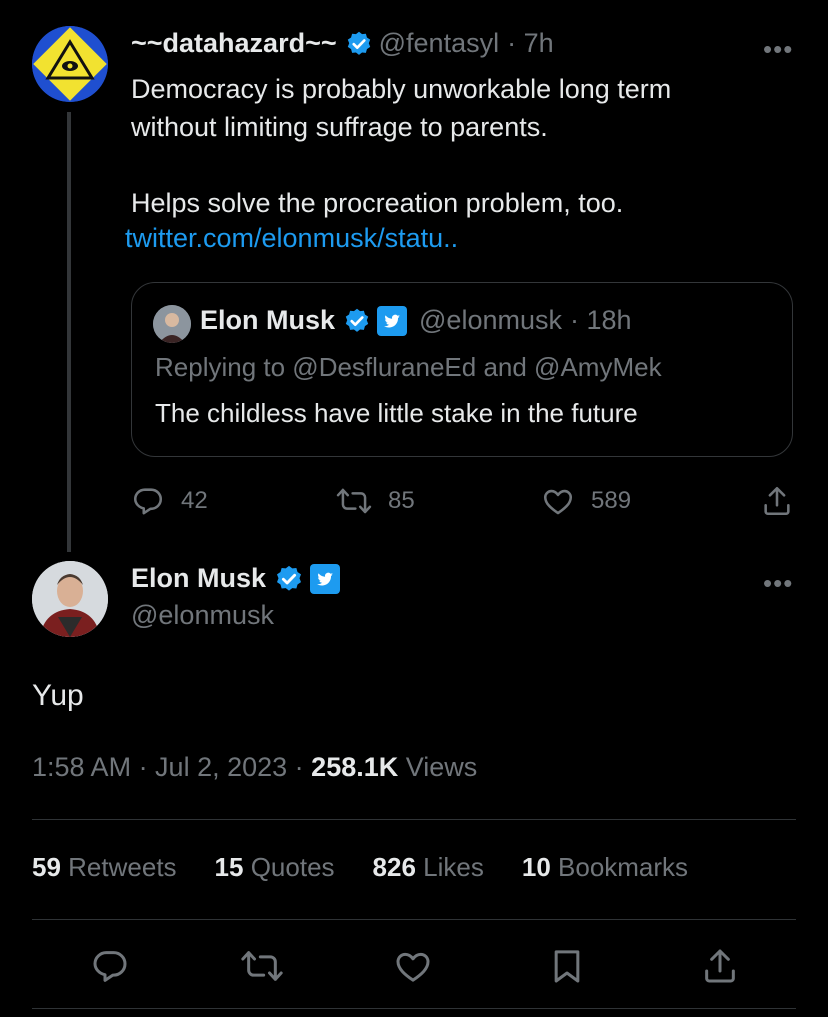  Describe the element at coordinates (355, 767) in the screenshot. I see `views-count: 258.1K` at that location.